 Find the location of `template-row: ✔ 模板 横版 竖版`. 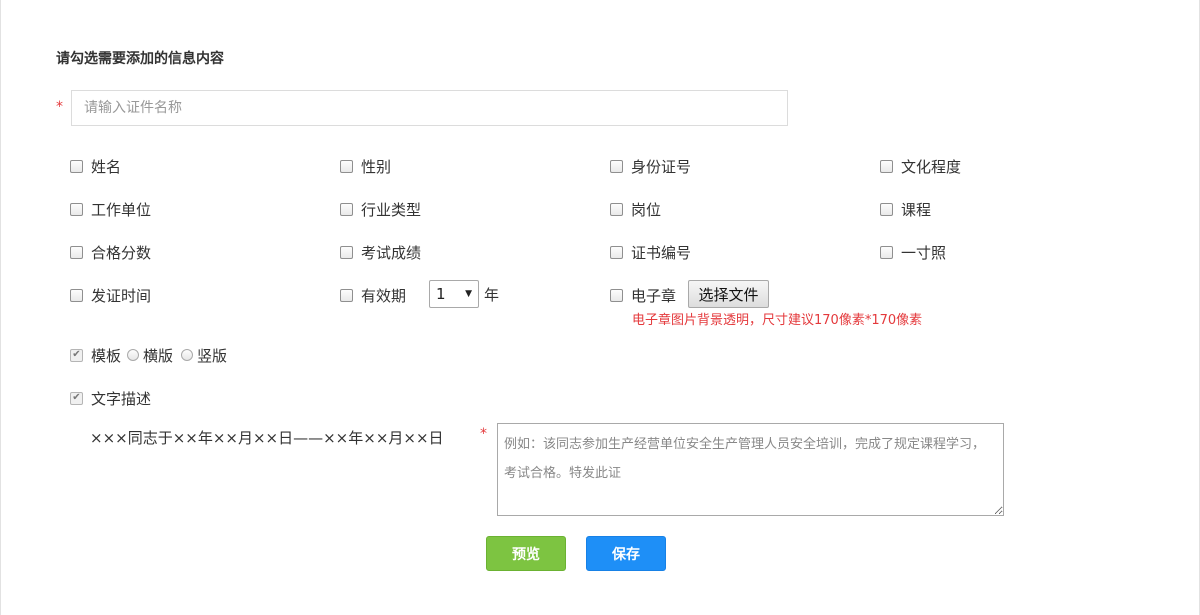

template-row: ✔ 模板 横版 竖版 is located at coordinates (148, 355).